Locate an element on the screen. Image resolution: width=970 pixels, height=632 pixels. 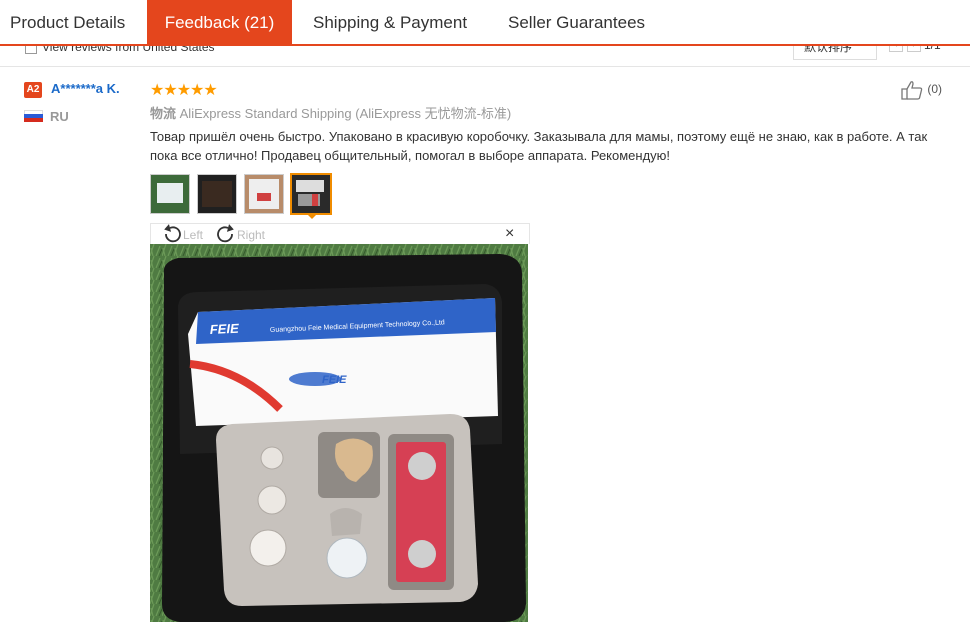
review-photo-thumbnail-selected is located at coordinates (311, 194).